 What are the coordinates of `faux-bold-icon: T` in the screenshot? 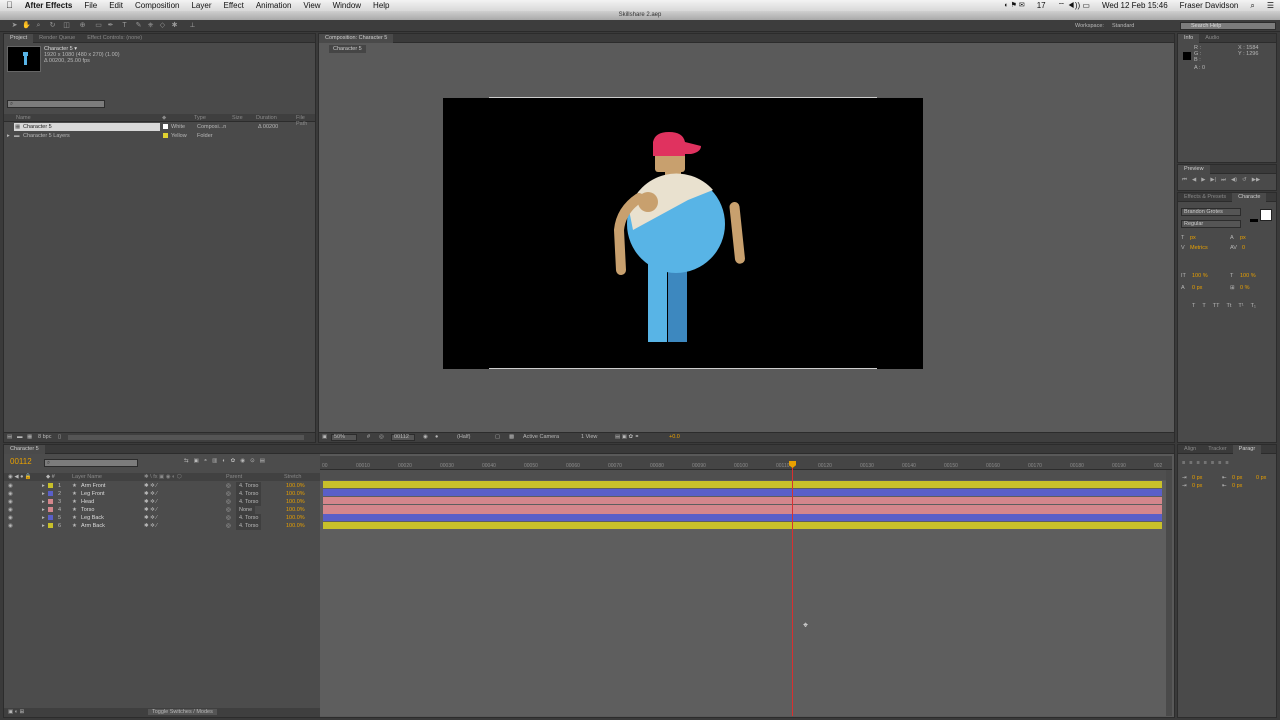 It's located at (1193, 306).